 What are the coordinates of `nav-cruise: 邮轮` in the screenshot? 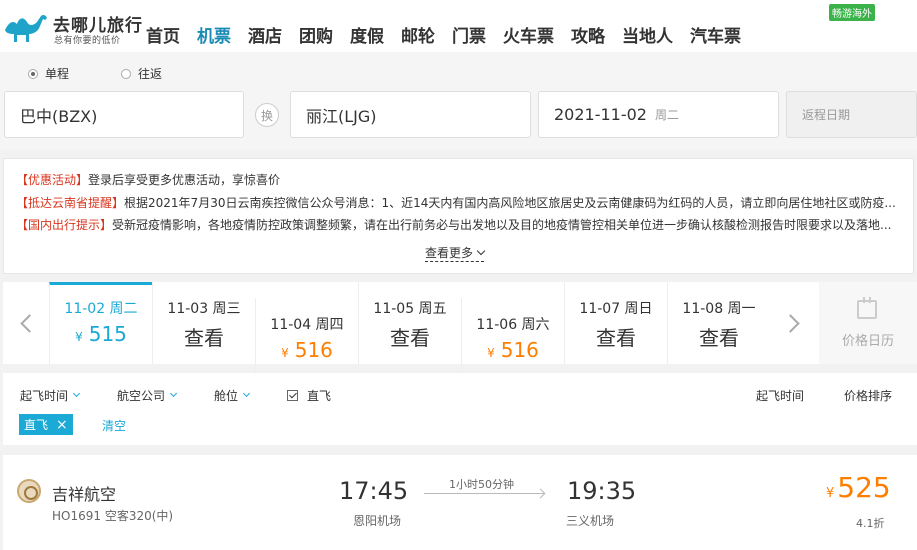 It's located at (418, 34).